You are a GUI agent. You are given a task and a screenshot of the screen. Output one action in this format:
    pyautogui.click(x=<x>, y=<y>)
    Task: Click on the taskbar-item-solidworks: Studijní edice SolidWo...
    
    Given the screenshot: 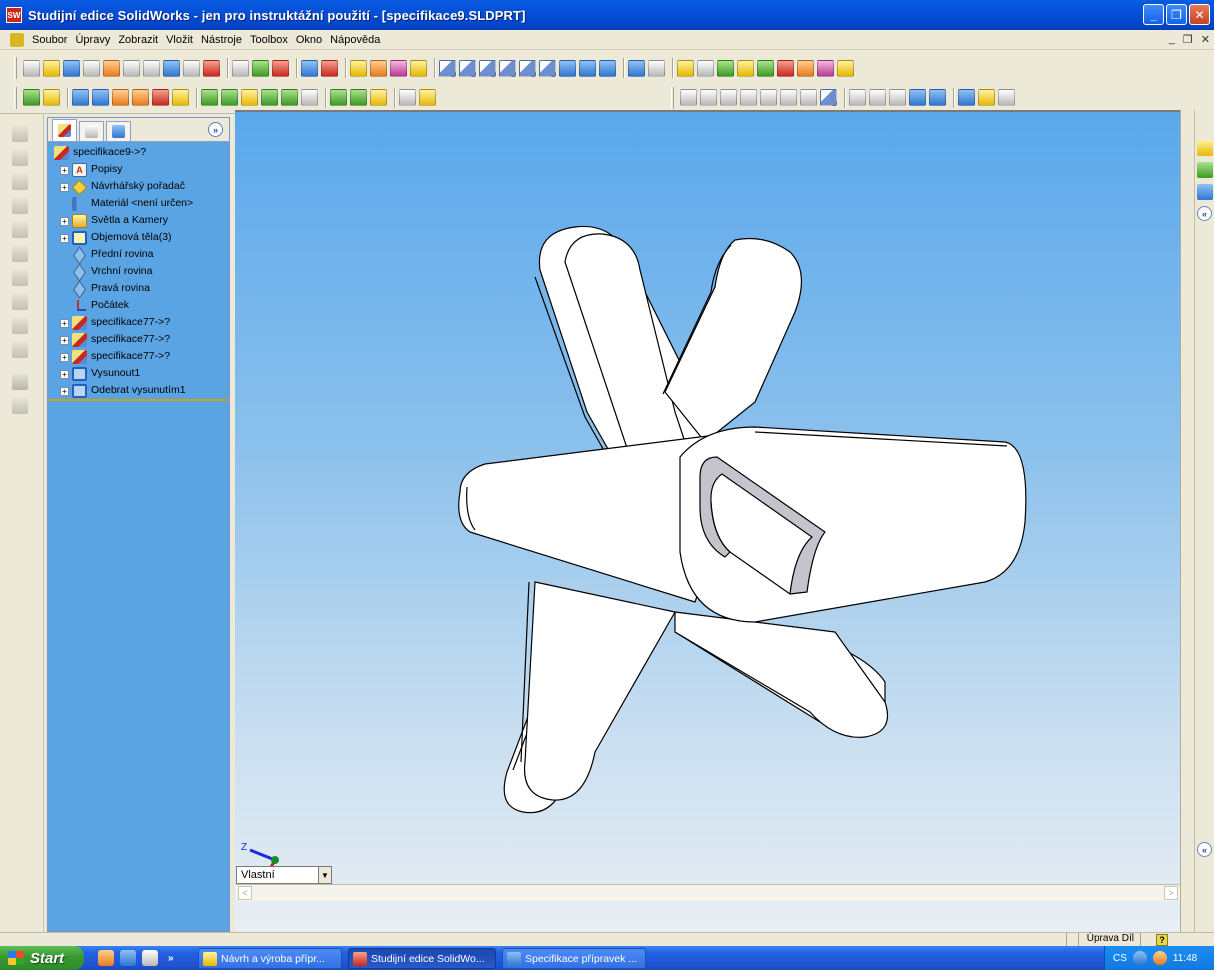 What is the action you would take?
    pyautogui.click(x=422, y=958)
    